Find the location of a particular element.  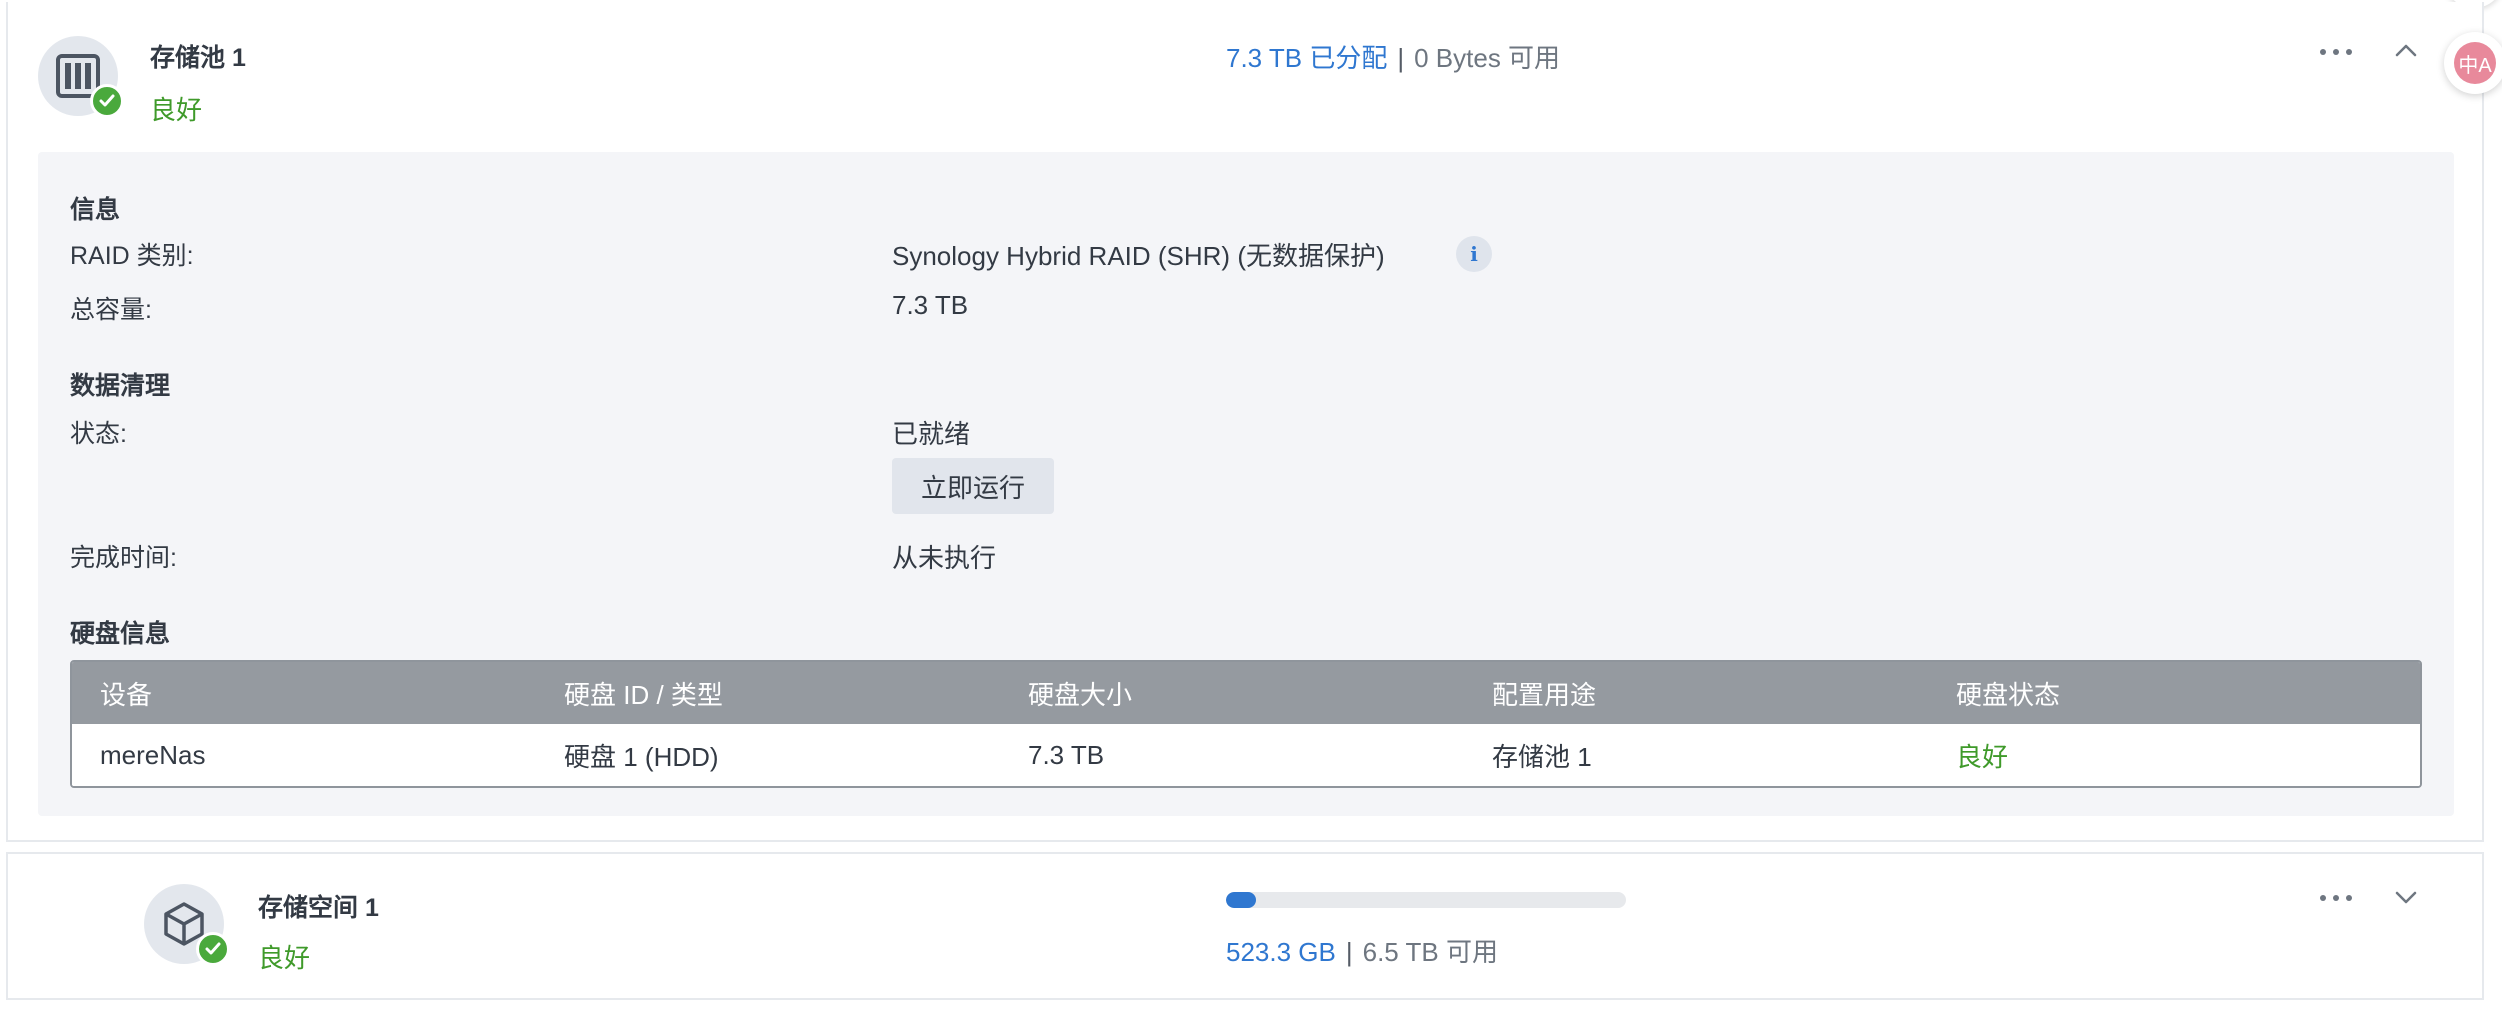

pool-capacity-summary: 7.3 TB 已分配 | 0 Bytes 可用 is located at coordinates (1393, 56).